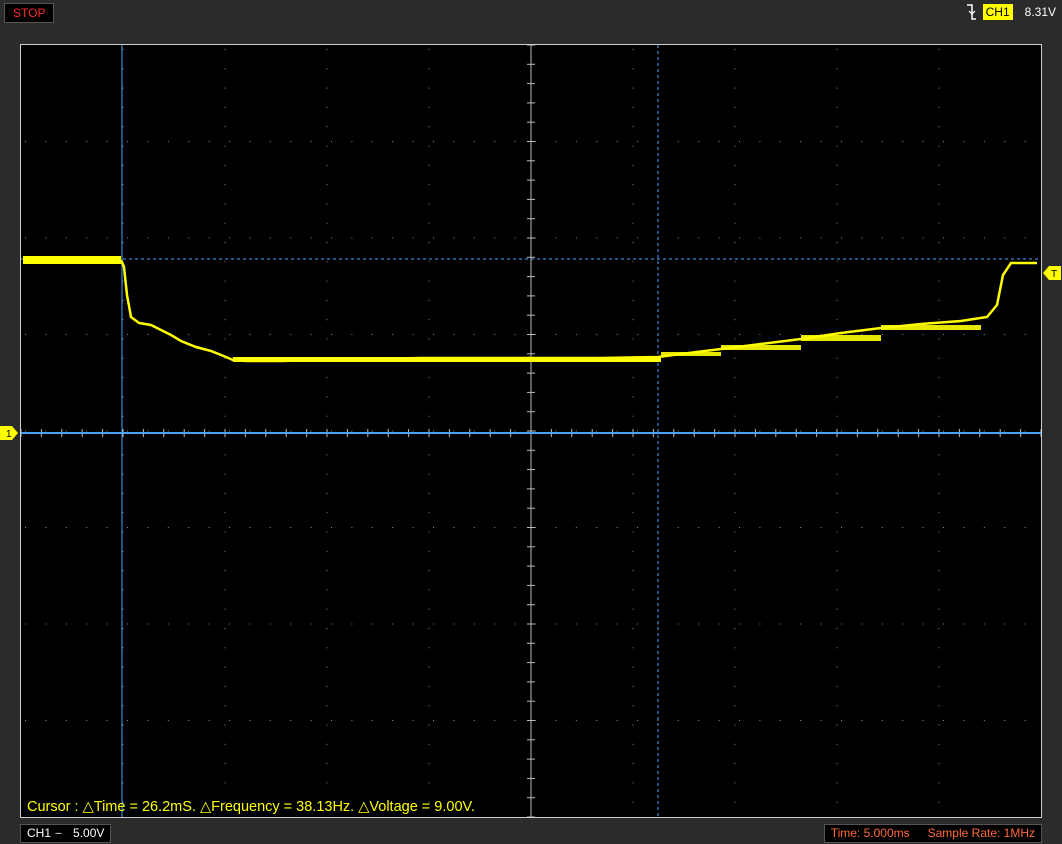 Image resolution: width=1062 pixels, height=844 pixels. Describe the element at coordinates (530, 309) in the screenshot. I see `ch1-trace` at that location.